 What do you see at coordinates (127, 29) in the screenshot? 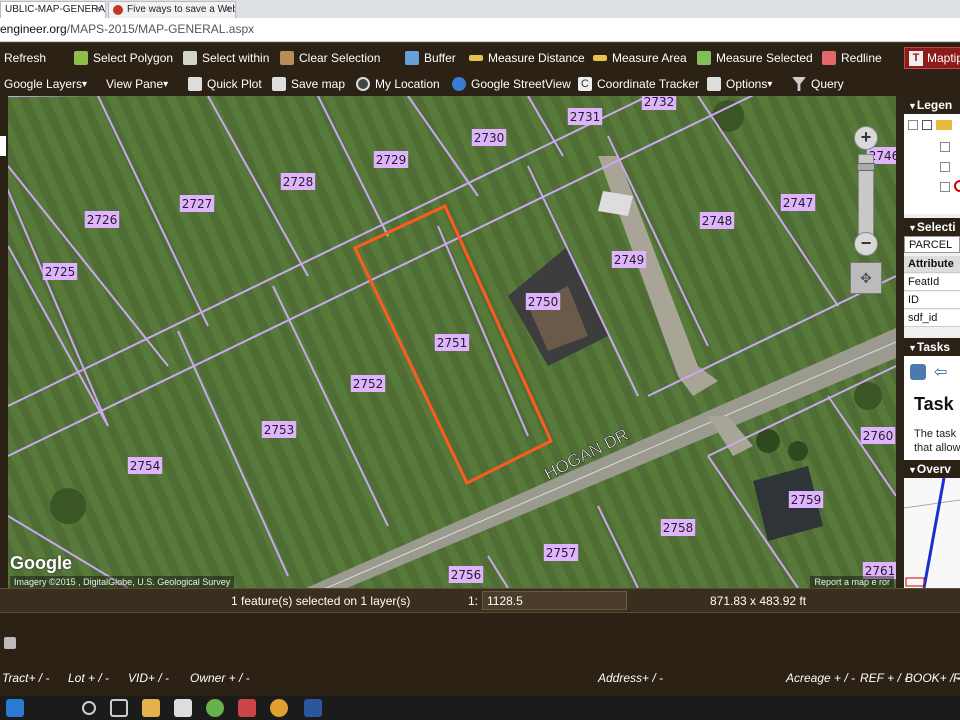
I see `url-text: engineer.org/MAPS-2015/MAP-GENERAL.aspx` at bounding box center [127, 29].